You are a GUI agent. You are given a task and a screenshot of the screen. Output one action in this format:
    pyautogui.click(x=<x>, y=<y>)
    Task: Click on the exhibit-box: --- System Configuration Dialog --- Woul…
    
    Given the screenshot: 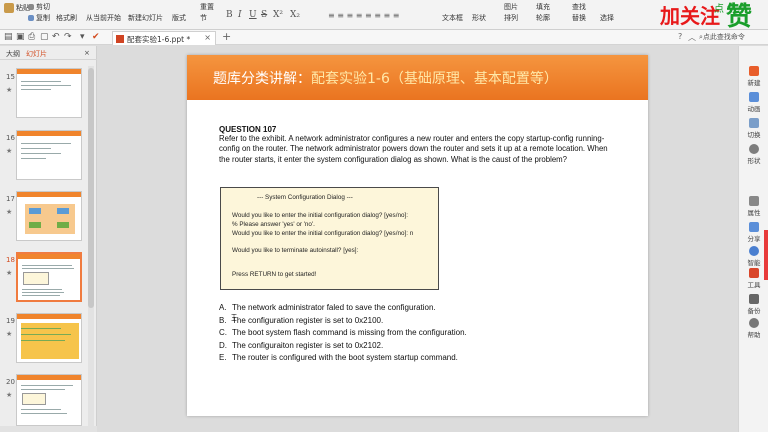 What is the action you would take?
    pyautogui.click(x=329, y=238)
    